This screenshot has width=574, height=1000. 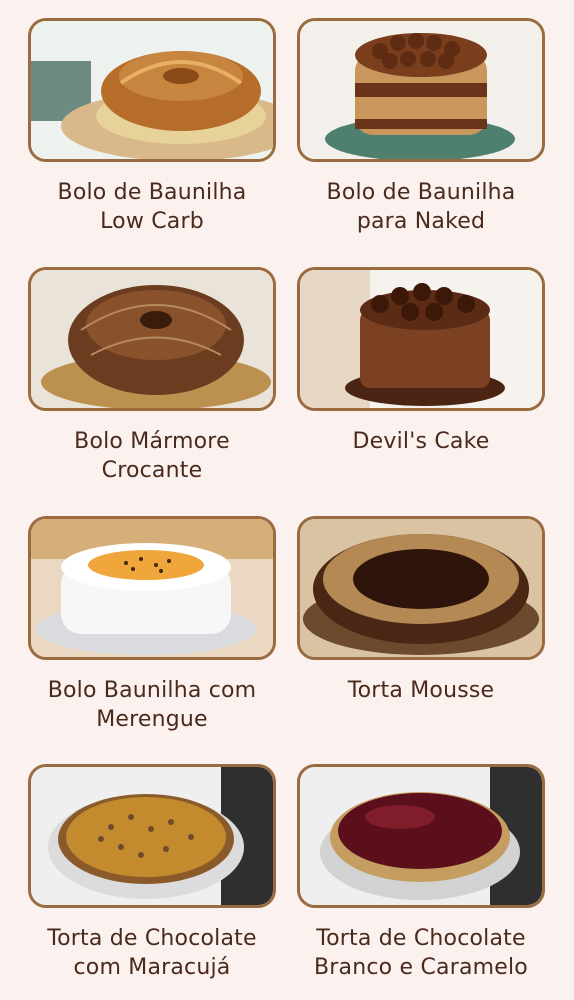 What do you see at coordinates (152, 221) in the screenshot?
I see `product-title-line-2: Low Carb` at bounding box center [152, 221].